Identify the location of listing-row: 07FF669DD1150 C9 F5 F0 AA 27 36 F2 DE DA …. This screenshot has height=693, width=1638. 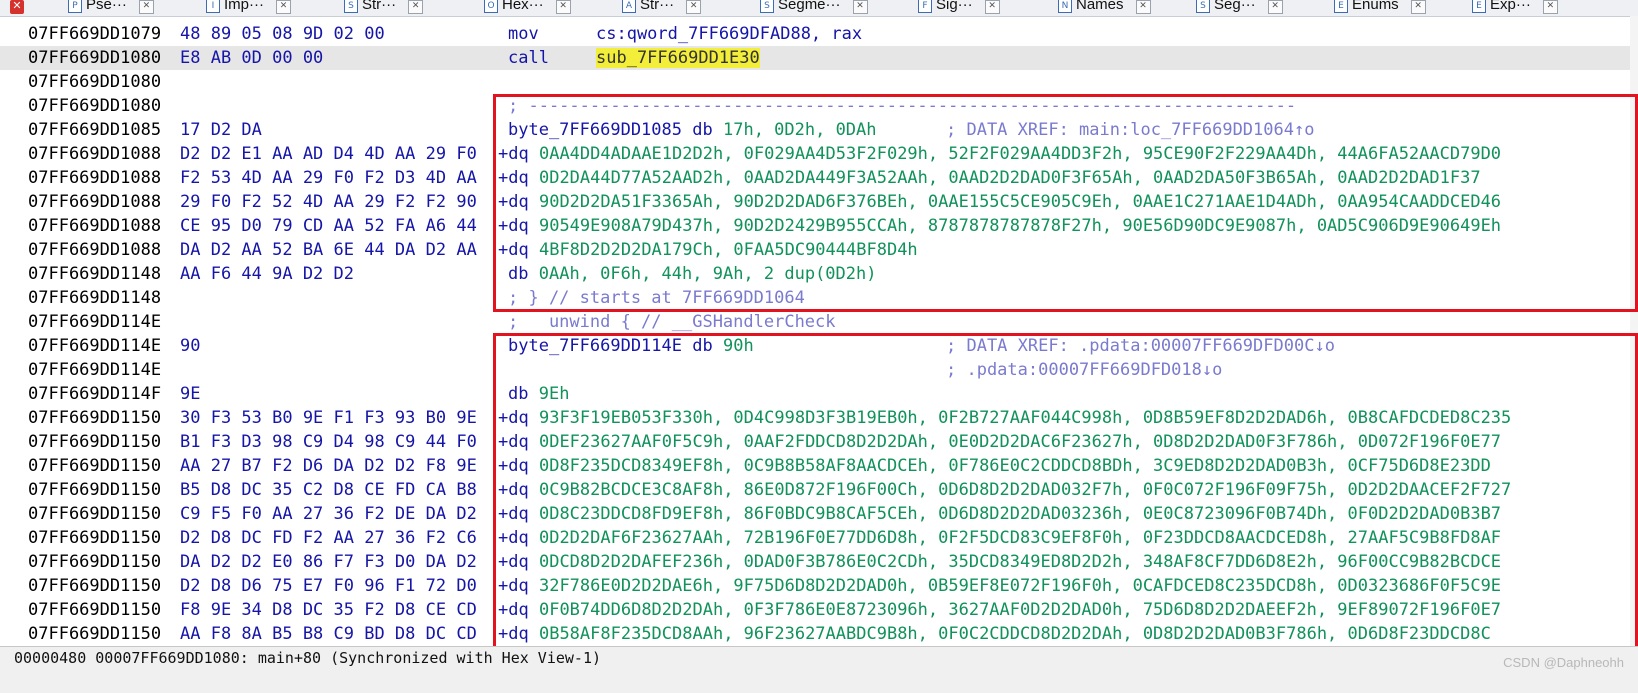
(819, 514).